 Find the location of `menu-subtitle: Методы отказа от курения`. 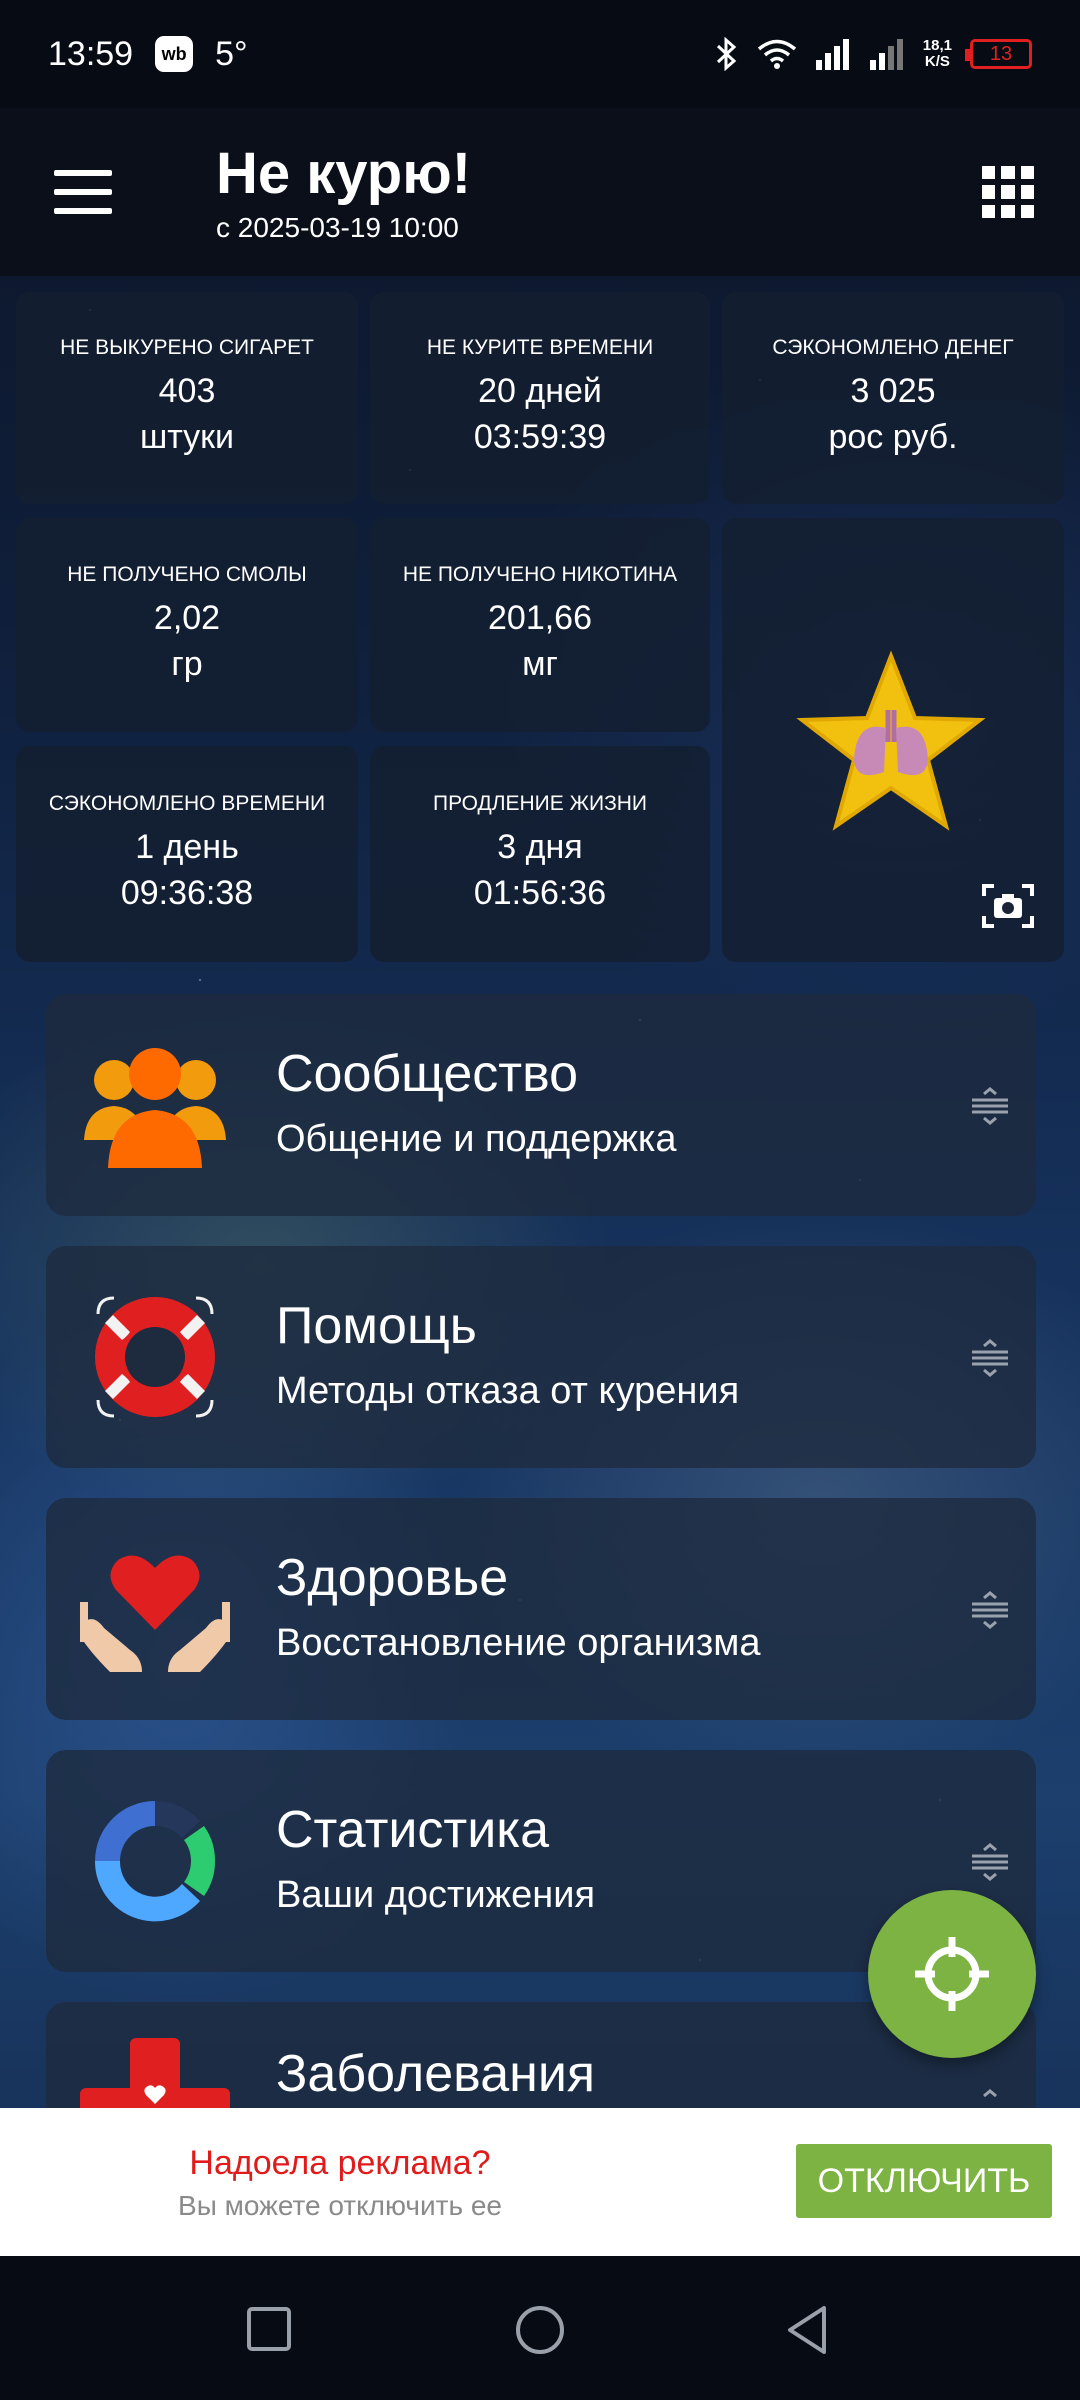

menu-subtitle: Методы отказа от курения is located at coordinates (508, 1391).